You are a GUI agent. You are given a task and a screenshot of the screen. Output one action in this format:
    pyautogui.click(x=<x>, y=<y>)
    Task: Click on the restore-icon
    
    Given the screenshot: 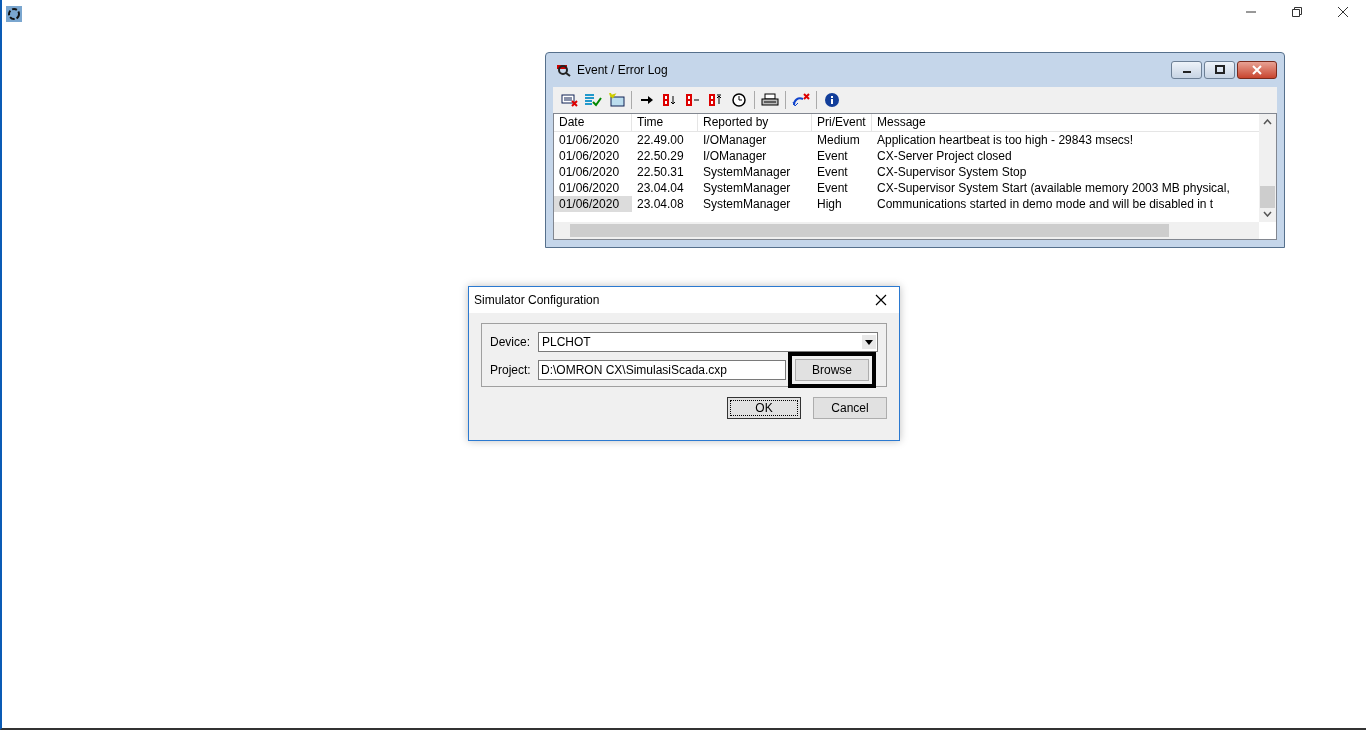 What is the action you would take?
    pyautogui.click(x=1297, y=12)
    